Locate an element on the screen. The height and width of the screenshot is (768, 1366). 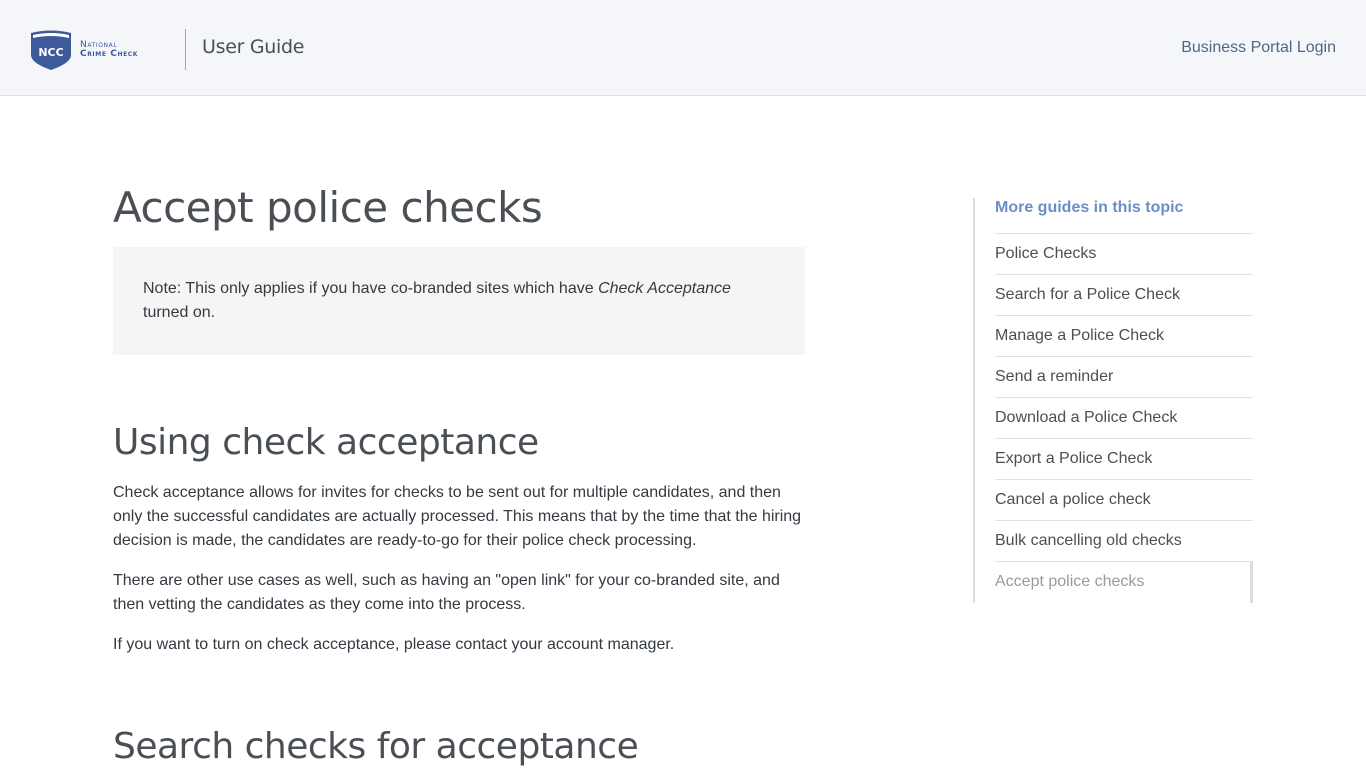
sidebar-item-export-police-check: Export a Police Check is located at coordinates (1124, 459).